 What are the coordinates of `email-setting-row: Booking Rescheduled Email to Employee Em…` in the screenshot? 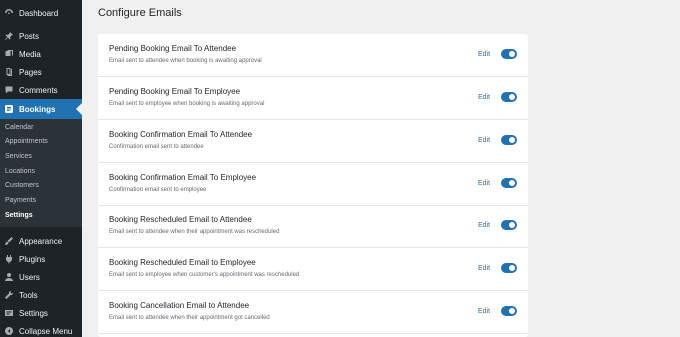 It's located at (313, 269).